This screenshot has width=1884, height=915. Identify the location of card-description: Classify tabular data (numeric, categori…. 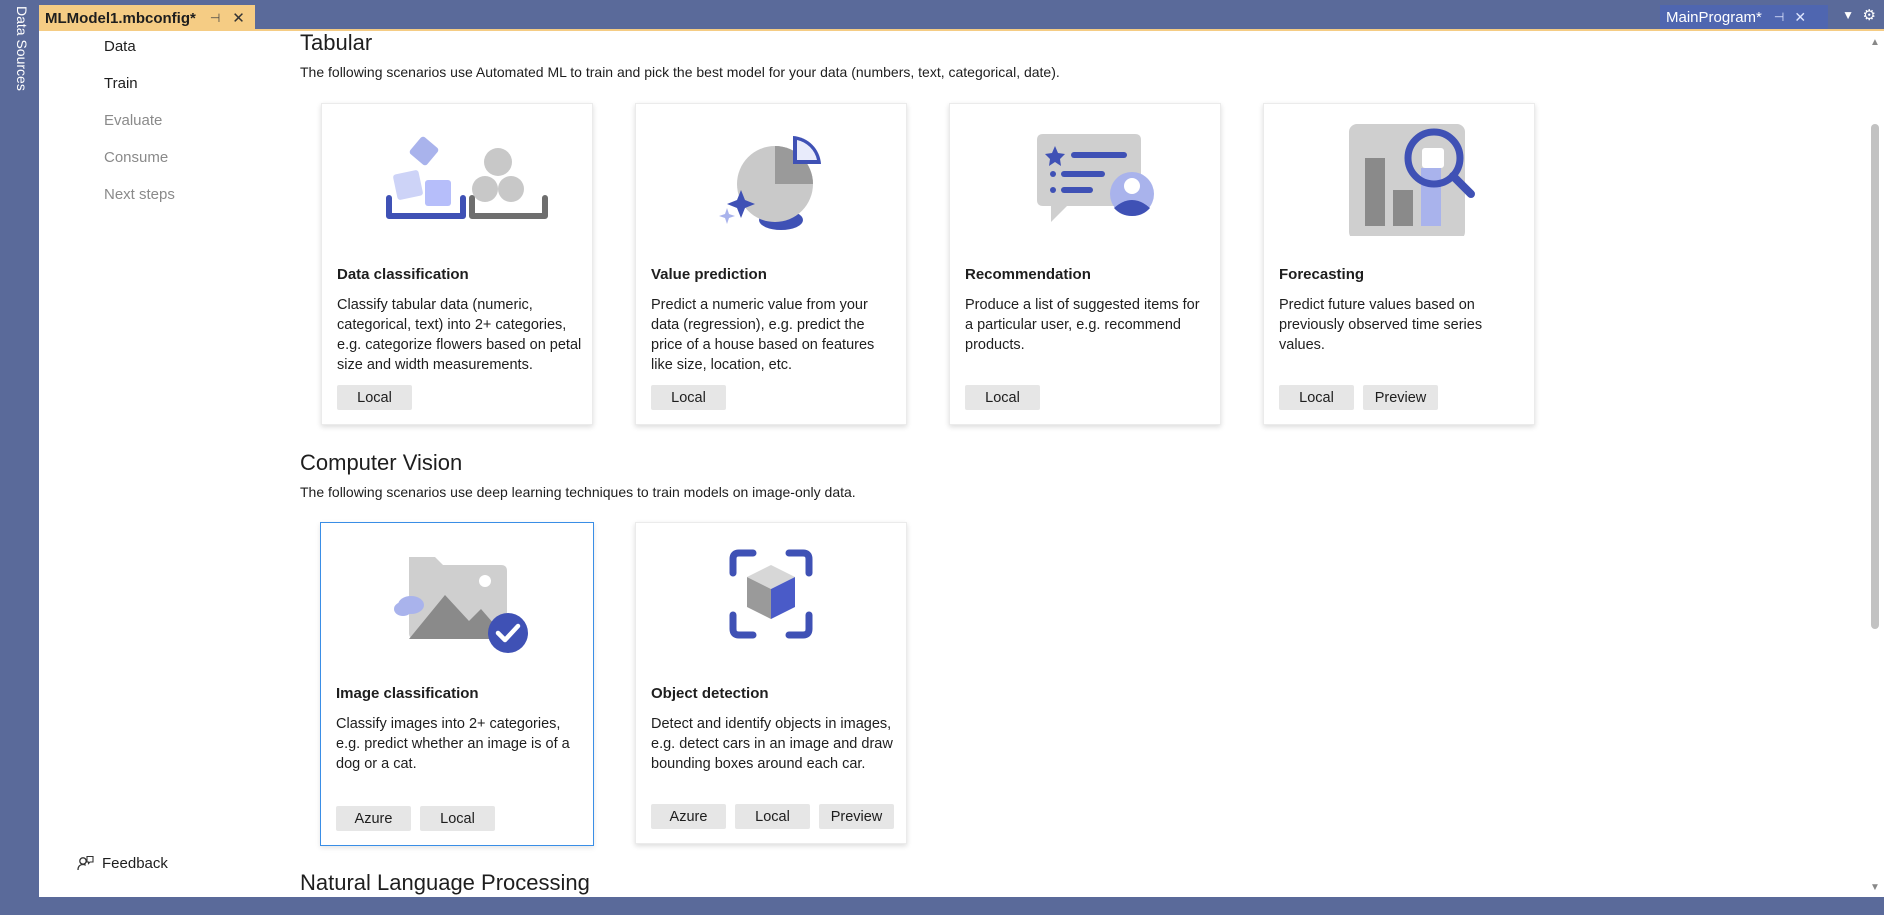
(459, 335).